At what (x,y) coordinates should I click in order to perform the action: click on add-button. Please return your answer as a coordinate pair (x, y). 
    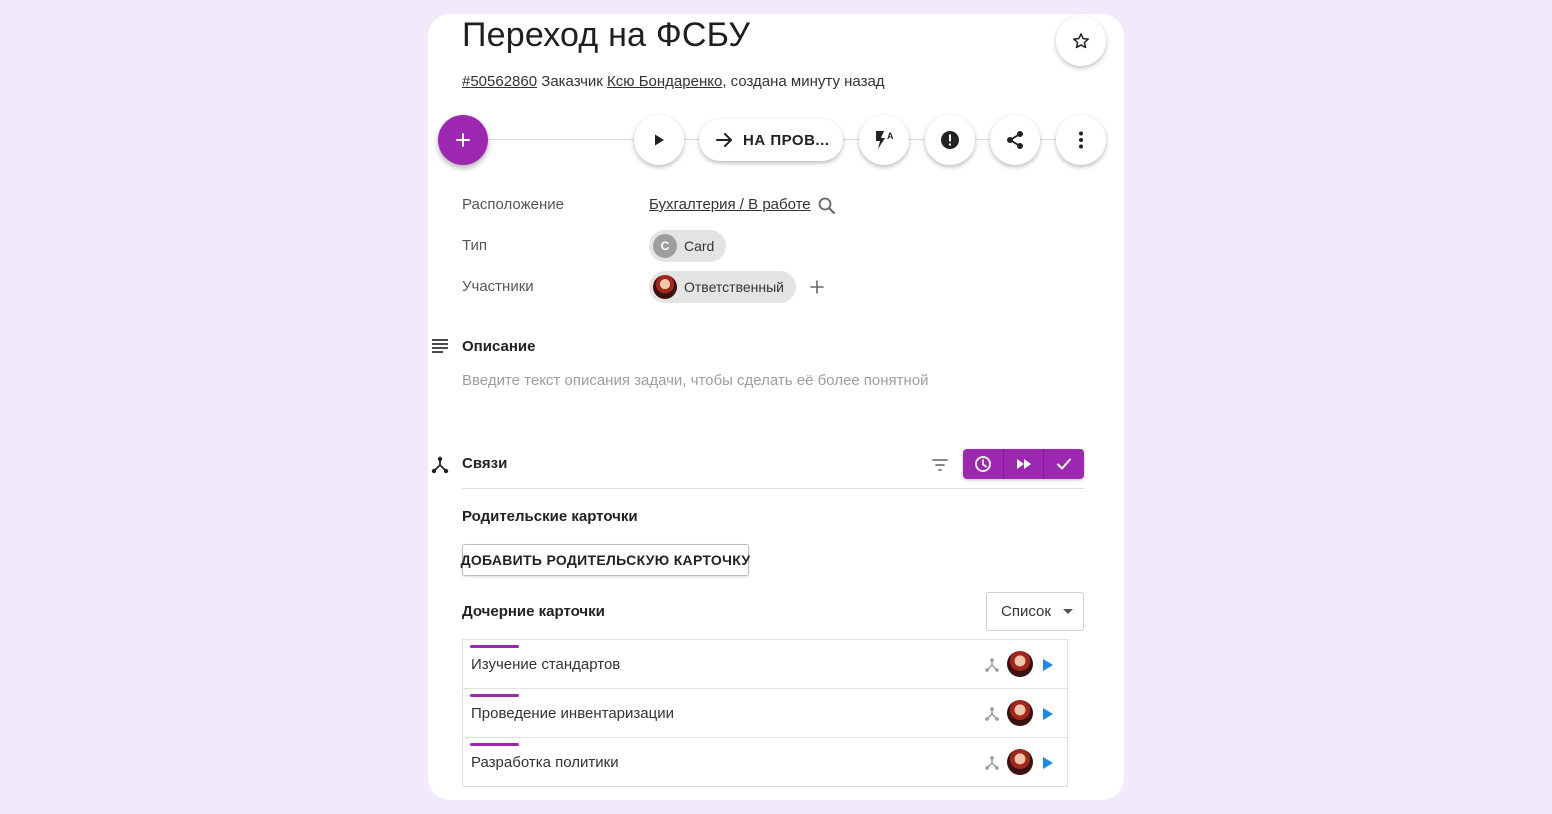
    Looking at the image, I should click on (463, 140).